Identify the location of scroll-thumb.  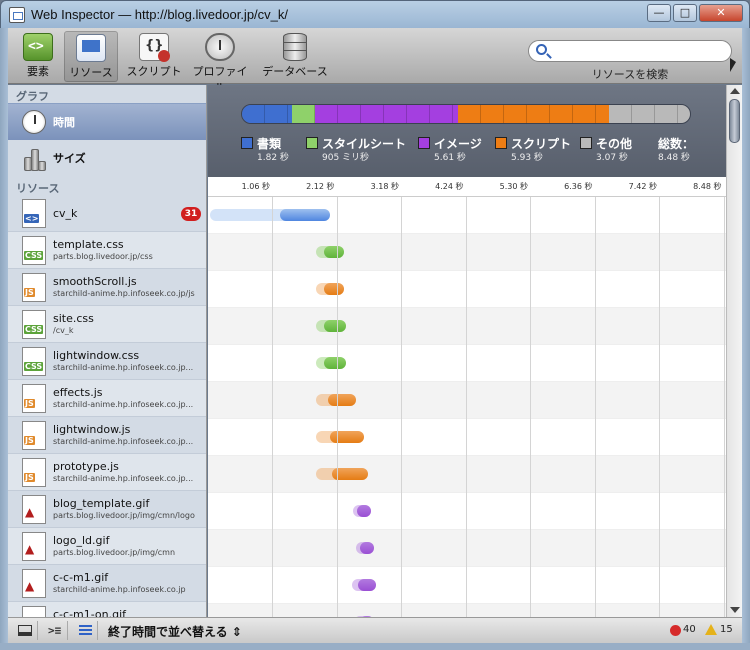
(734, 121).